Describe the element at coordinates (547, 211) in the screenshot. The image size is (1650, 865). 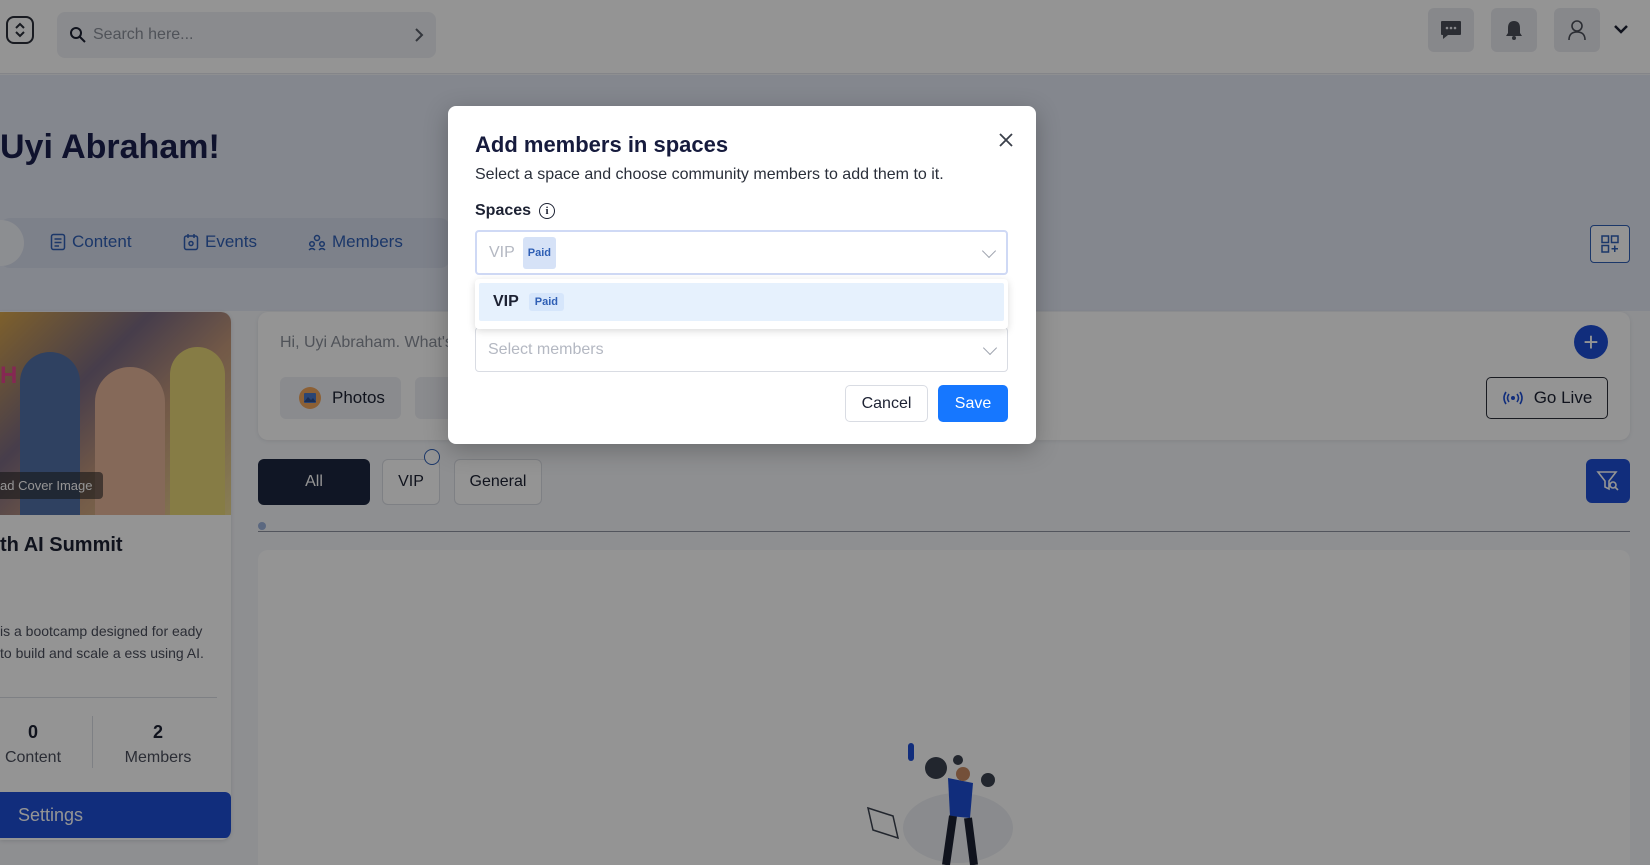
I see `info-icon: i` at that location.